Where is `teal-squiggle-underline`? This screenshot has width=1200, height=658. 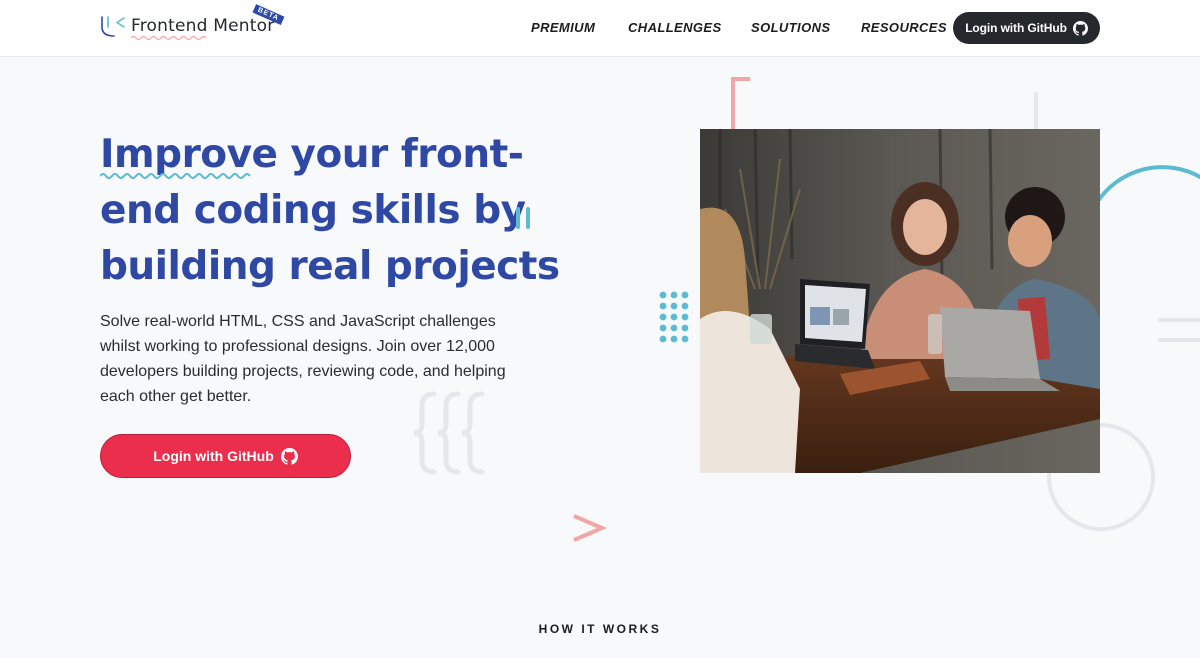 teal-squiggle-underline is located at coordinates (175, 176).